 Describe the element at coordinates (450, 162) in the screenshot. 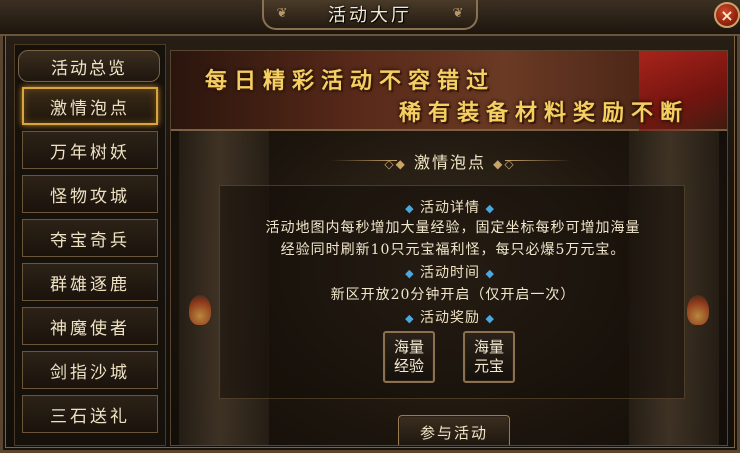

I see `activity-title: ◇◆ 激情泡点 ◆◇` at that location.